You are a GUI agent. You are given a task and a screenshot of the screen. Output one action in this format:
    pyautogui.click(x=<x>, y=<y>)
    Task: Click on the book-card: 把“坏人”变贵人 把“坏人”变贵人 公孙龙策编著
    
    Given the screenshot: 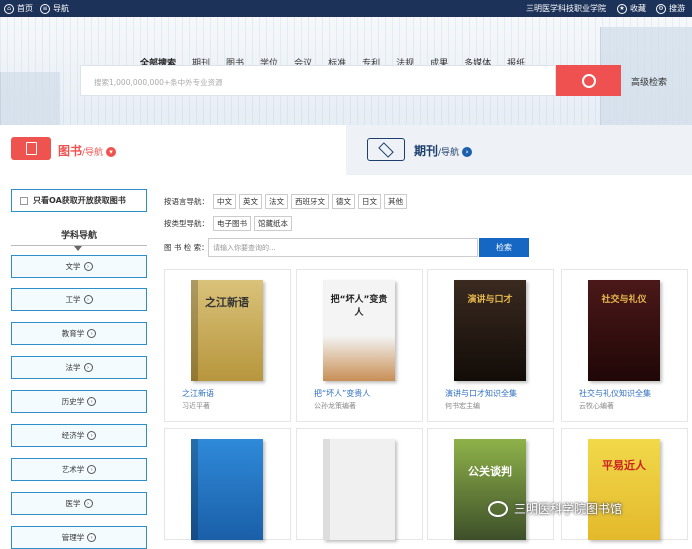 What is the action you would take?
    pyautogui.click(x=359, y=345)
    